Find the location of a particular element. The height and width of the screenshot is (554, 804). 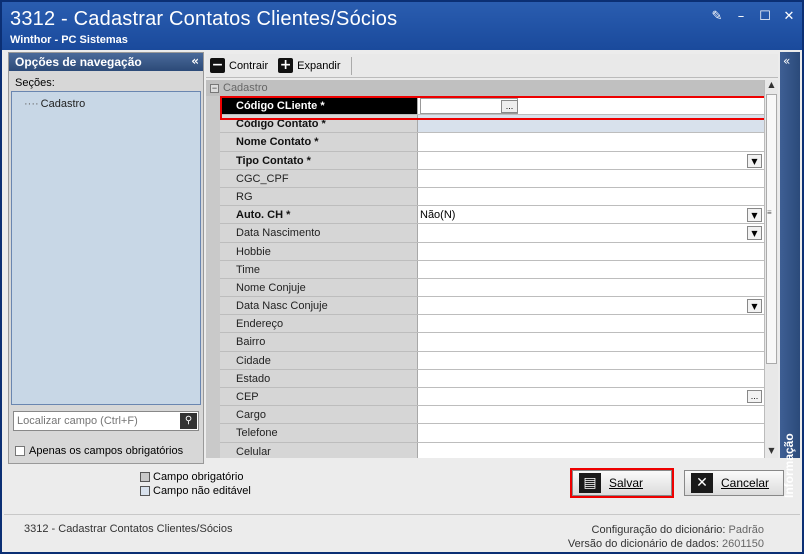

grid-row: RG is located at coordinates (492, 197).